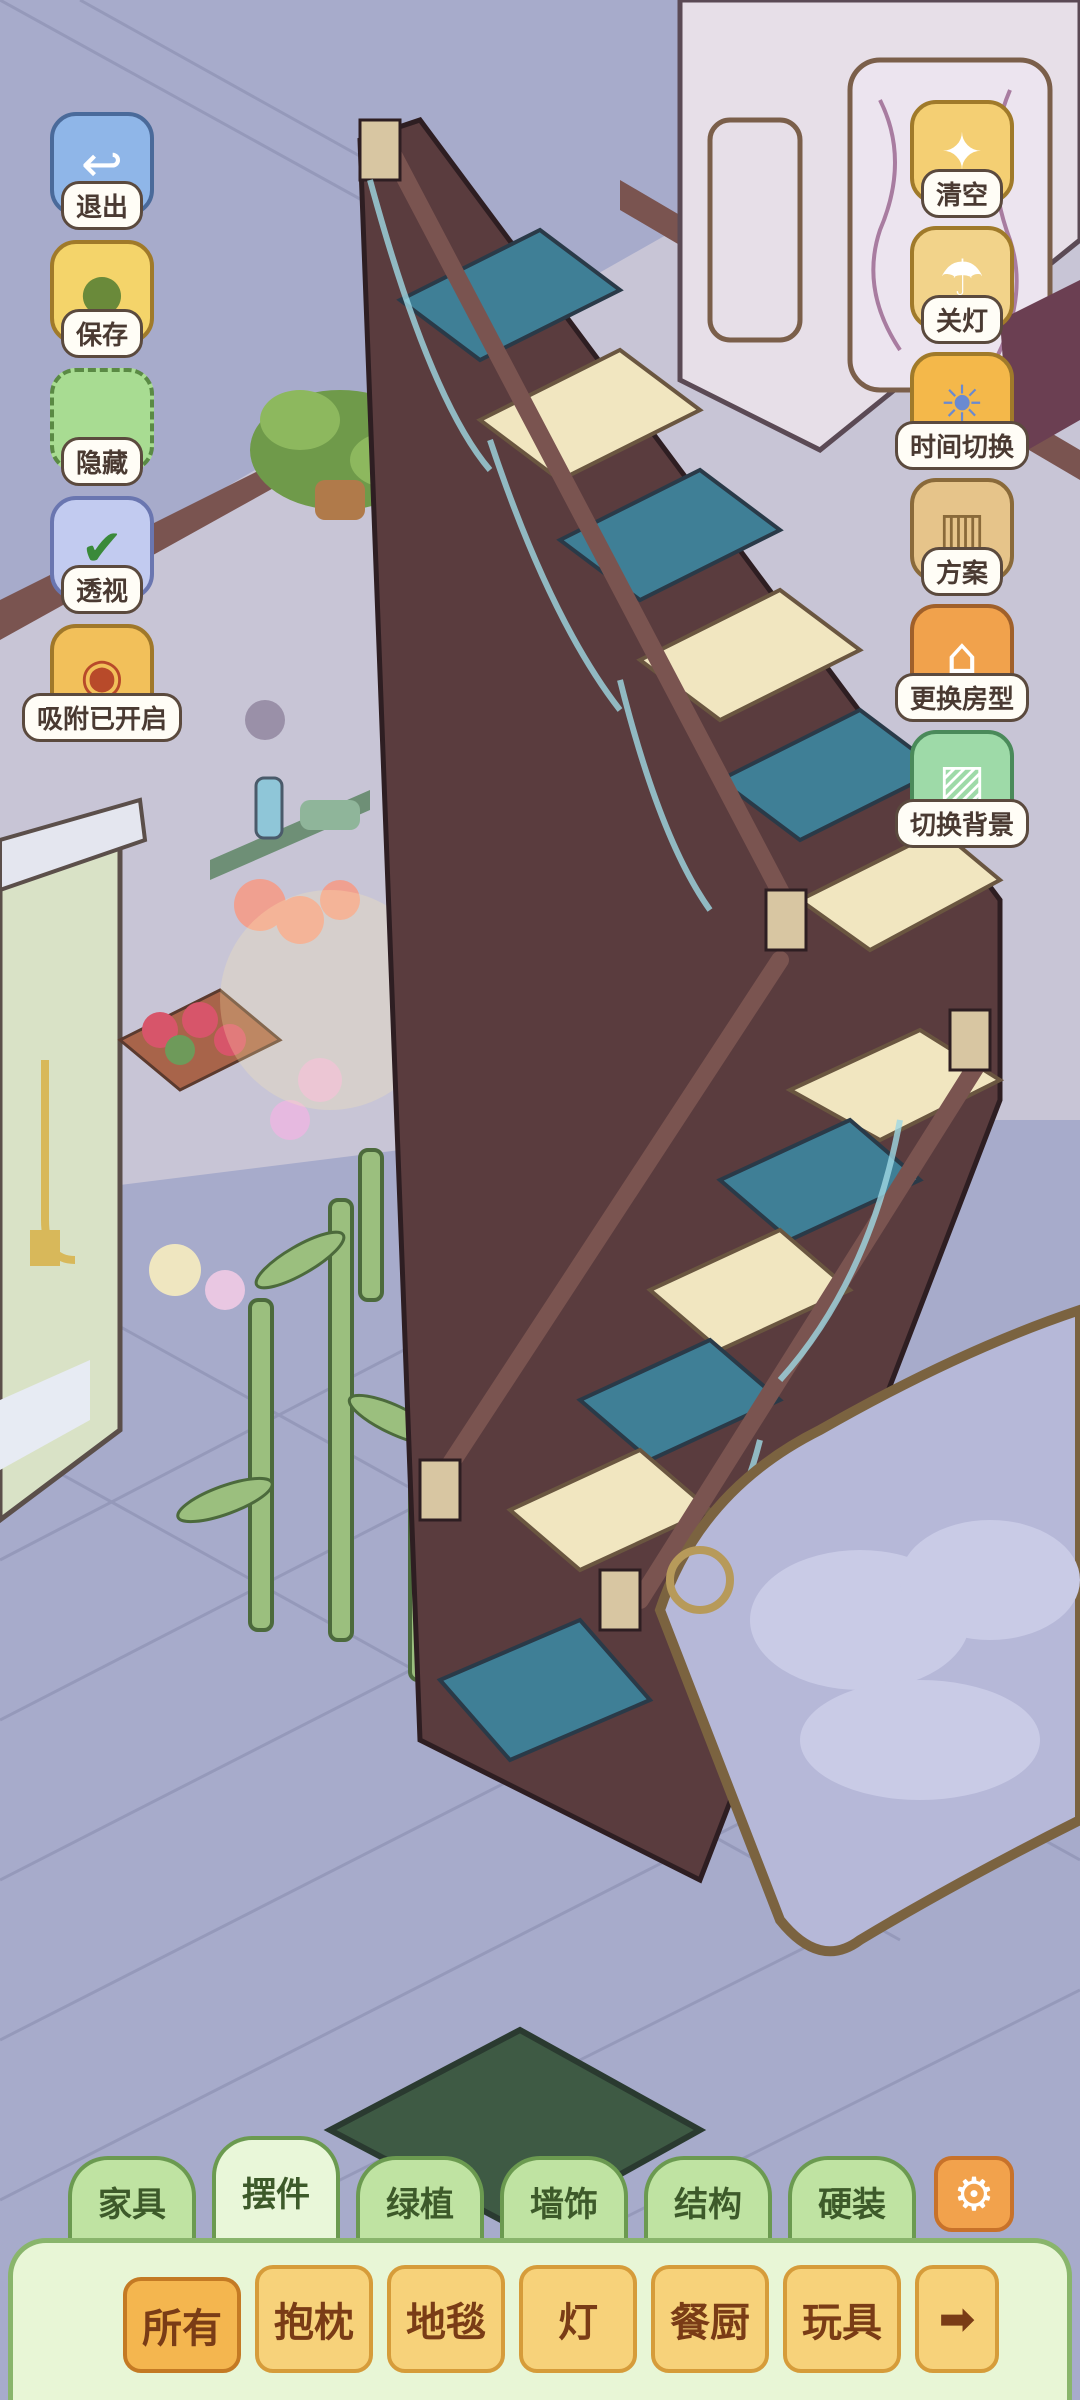 Image resolution: width=1080 pixels, height=2400 pixels. I want to click on tab-wall-decor: 墙饰, so click(564, 2199).